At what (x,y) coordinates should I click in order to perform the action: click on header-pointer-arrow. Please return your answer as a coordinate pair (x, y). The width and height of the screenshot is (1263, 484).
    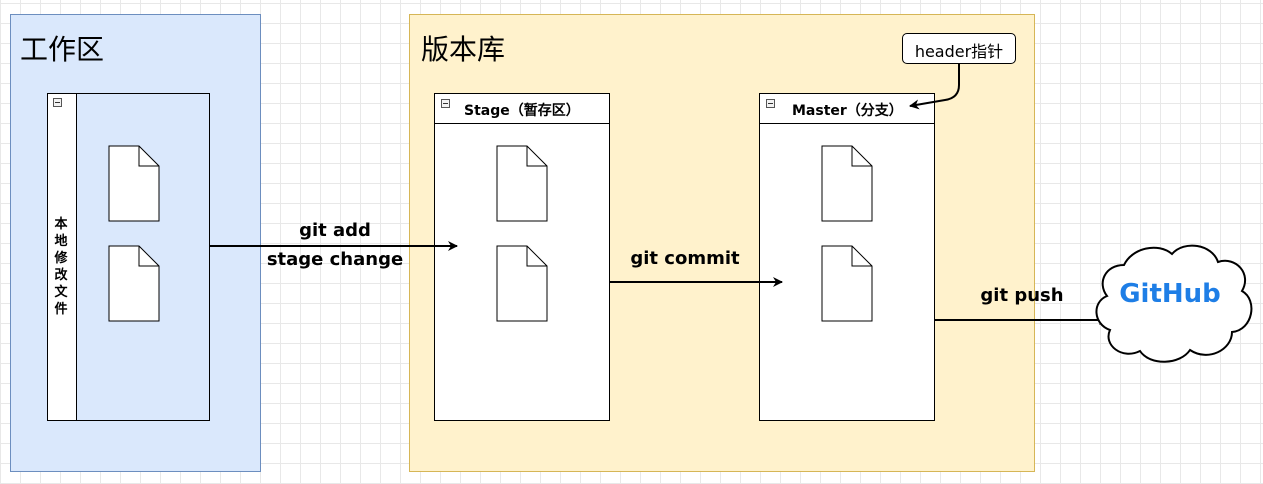
    Looking at the image, I should click on (934, 87).